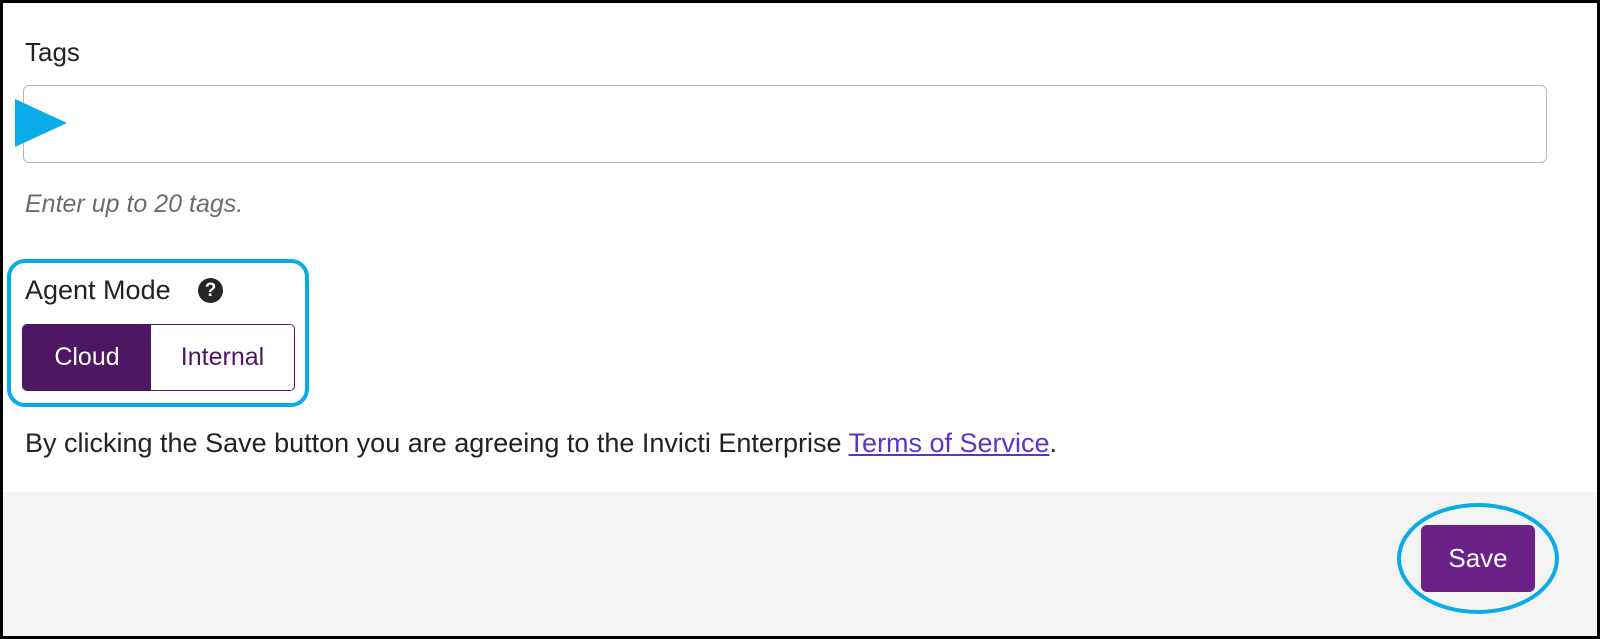  I want to click on terms-suffix: ., so click(1053, 443).